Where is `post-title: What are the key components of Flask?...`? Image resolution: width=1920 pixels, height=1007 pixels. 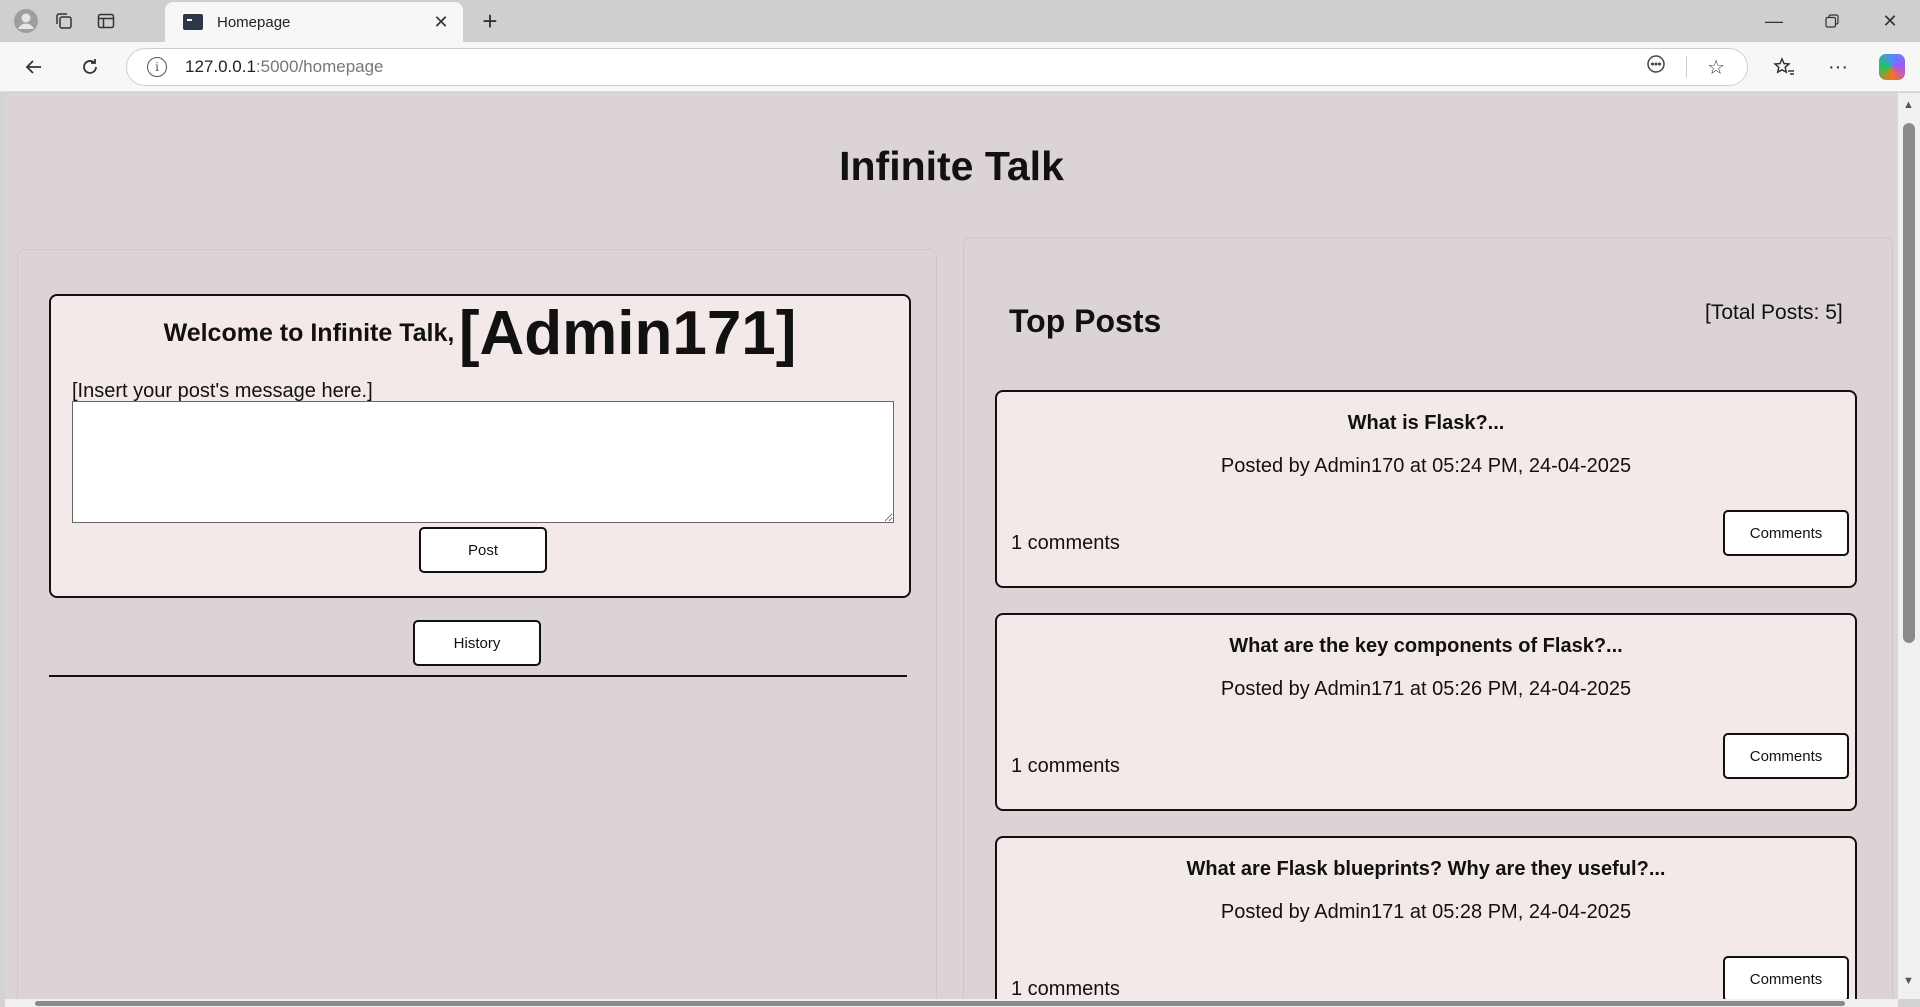
post-title: What are the key components of Flask?... is located at coordinates (1426, 646).